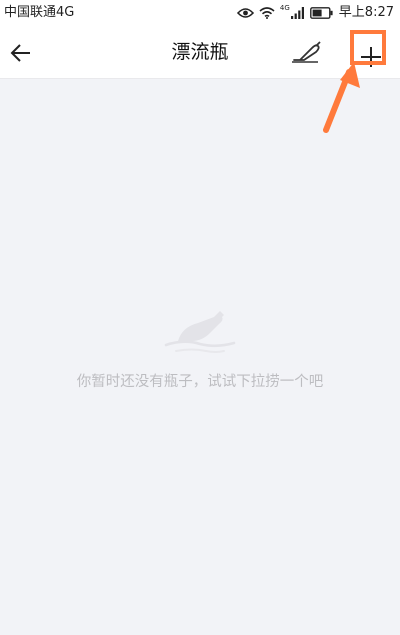 The image size is (400, 635). I want to click on eye-icon, so click(245, 13).